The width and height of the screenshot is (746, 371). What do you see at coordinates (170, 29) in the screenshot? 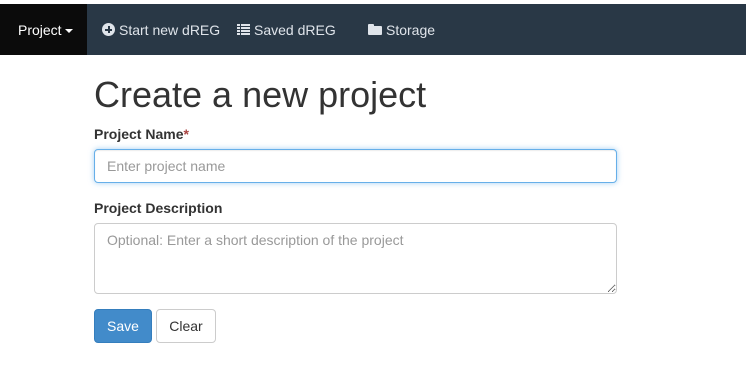
I see `nav-start-new-dreg-label: Start new dREG` at bounding box center [170, 29].